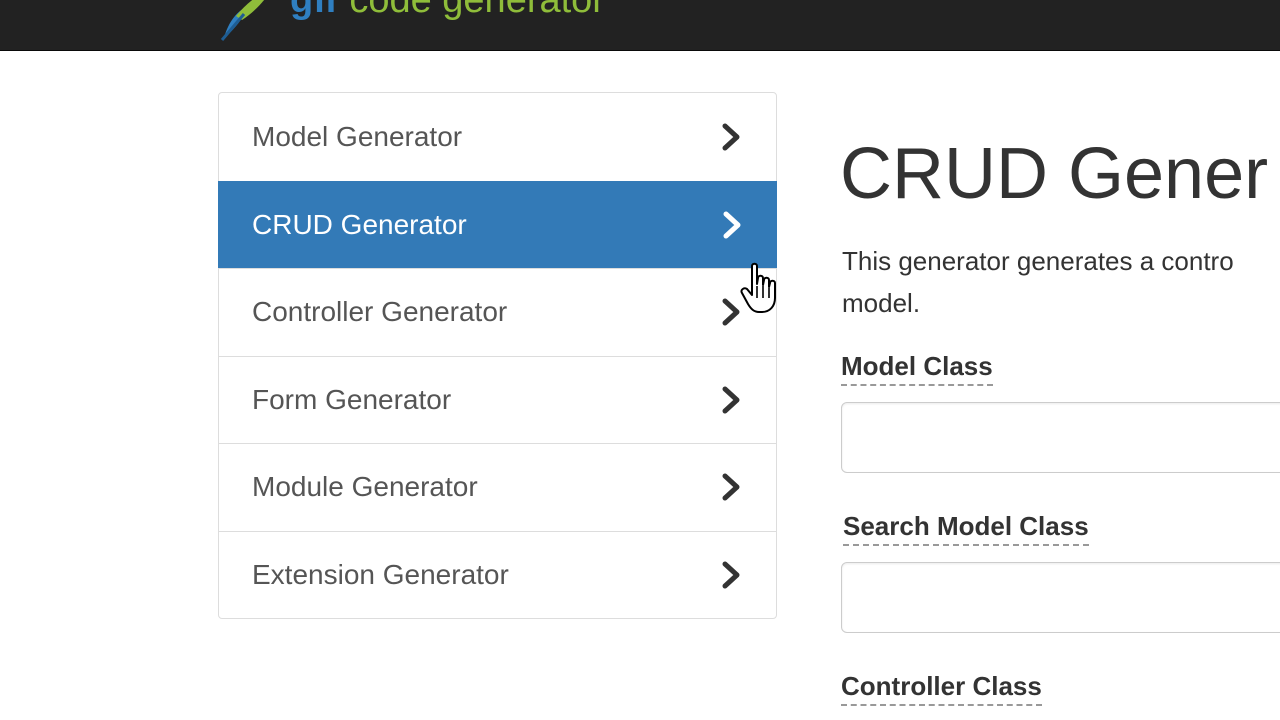 The width and height of the screenshot is (1280, 720). Describe the element at coordinates (640, 25) in the screenshot. I see `top-navbar: gii code generator` at that location.